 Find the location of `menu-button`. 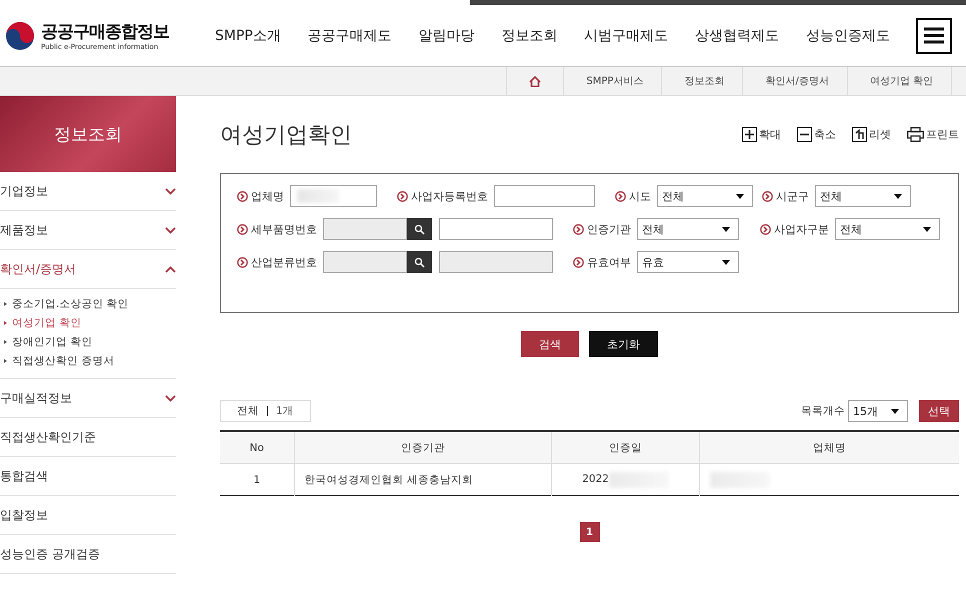

menu-button is located at coordinates (934, 36).